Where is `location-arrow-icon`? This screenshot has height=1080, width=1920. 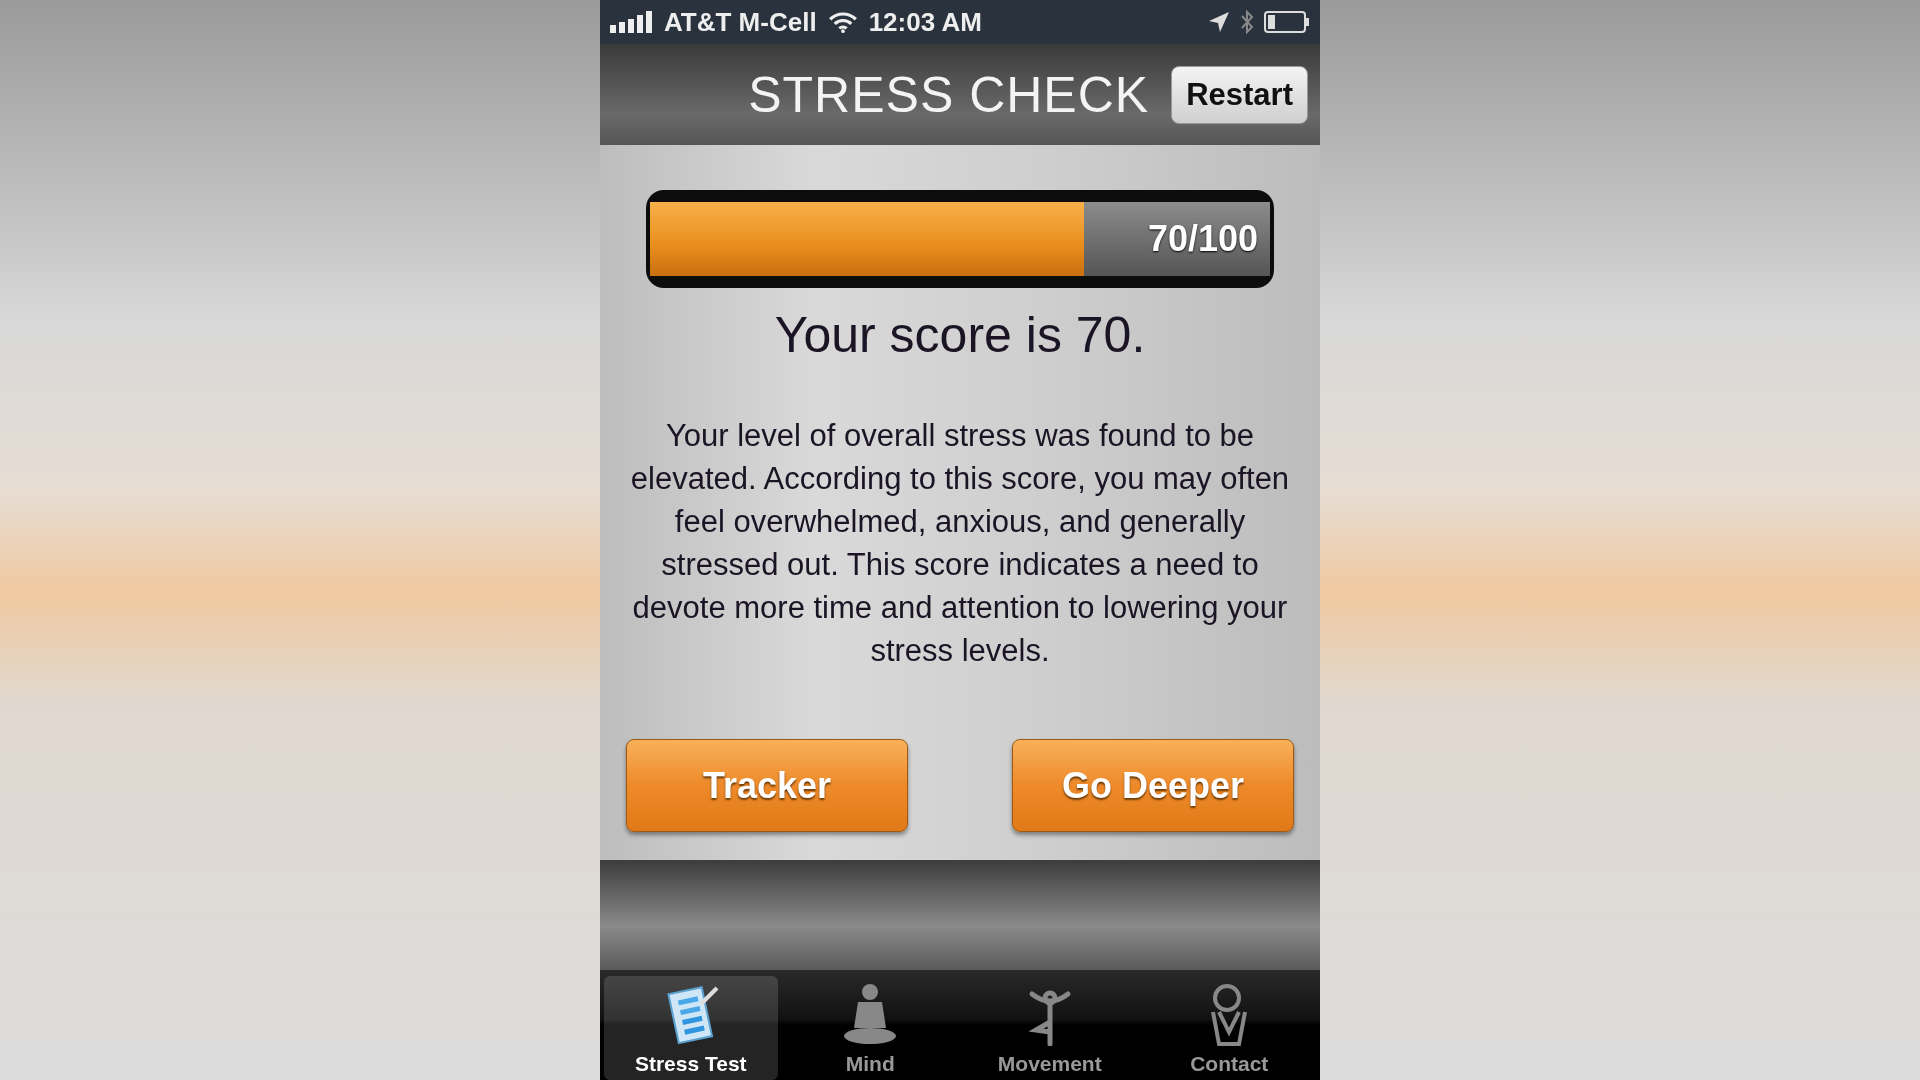
location-arrow-icon is located at coordinates (1219, 22).